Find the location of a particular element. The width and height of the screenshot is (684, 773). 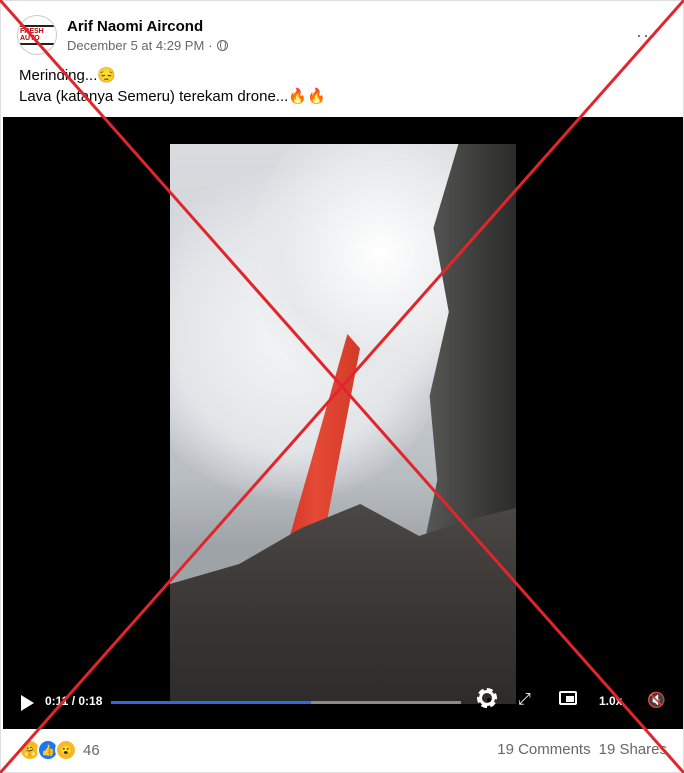

progress-bar is located at coordinates (286, 702).